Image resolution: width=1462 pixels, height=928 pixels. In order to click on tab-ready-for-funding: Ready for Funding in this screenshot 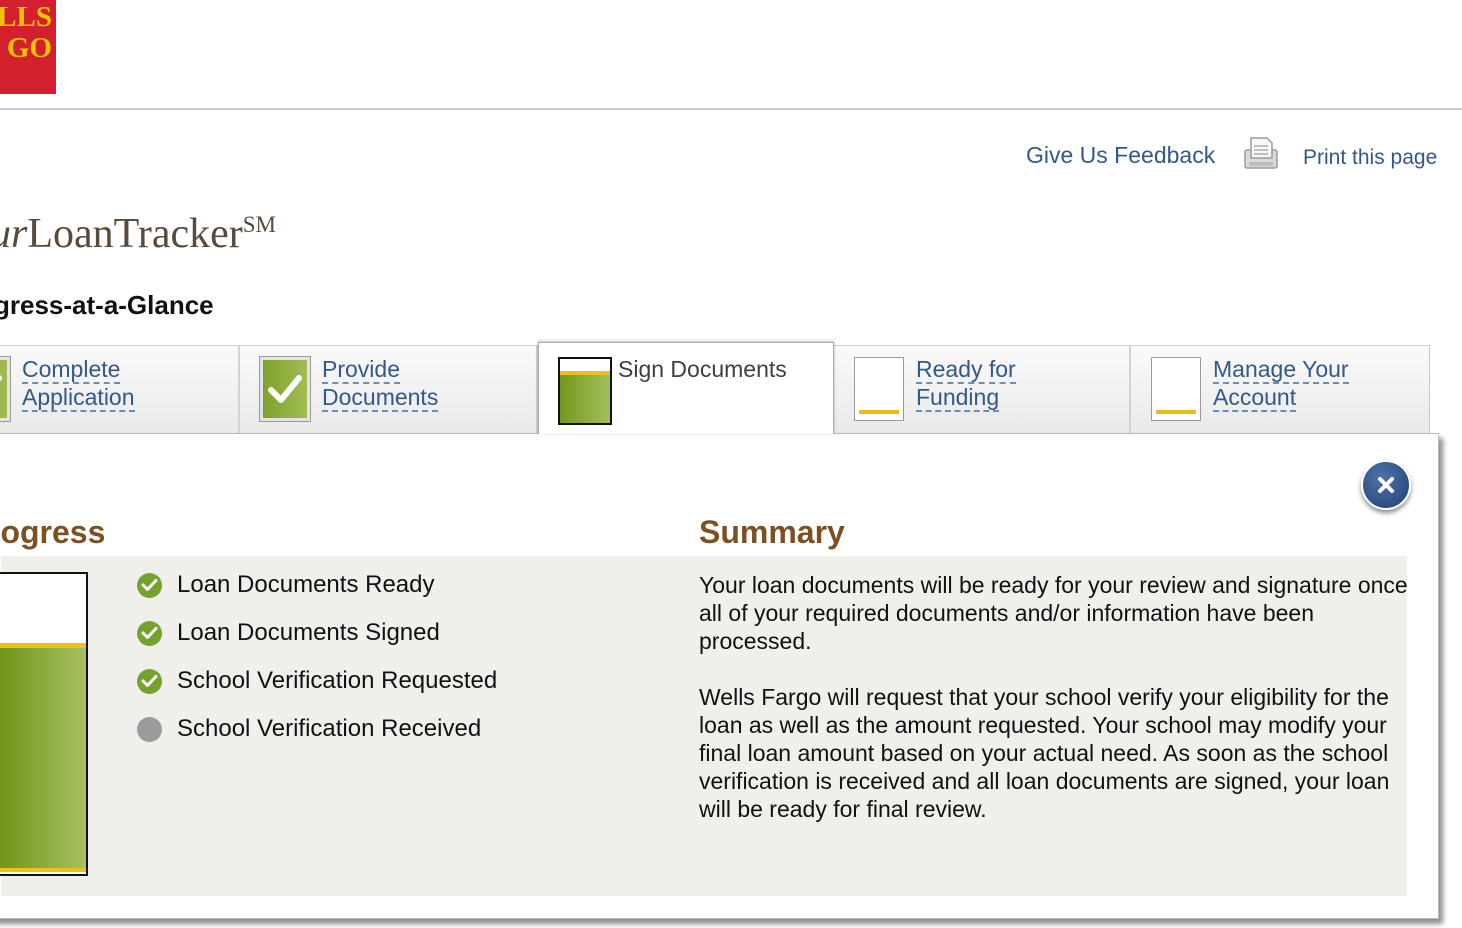, I will do `click(982, 389)`.